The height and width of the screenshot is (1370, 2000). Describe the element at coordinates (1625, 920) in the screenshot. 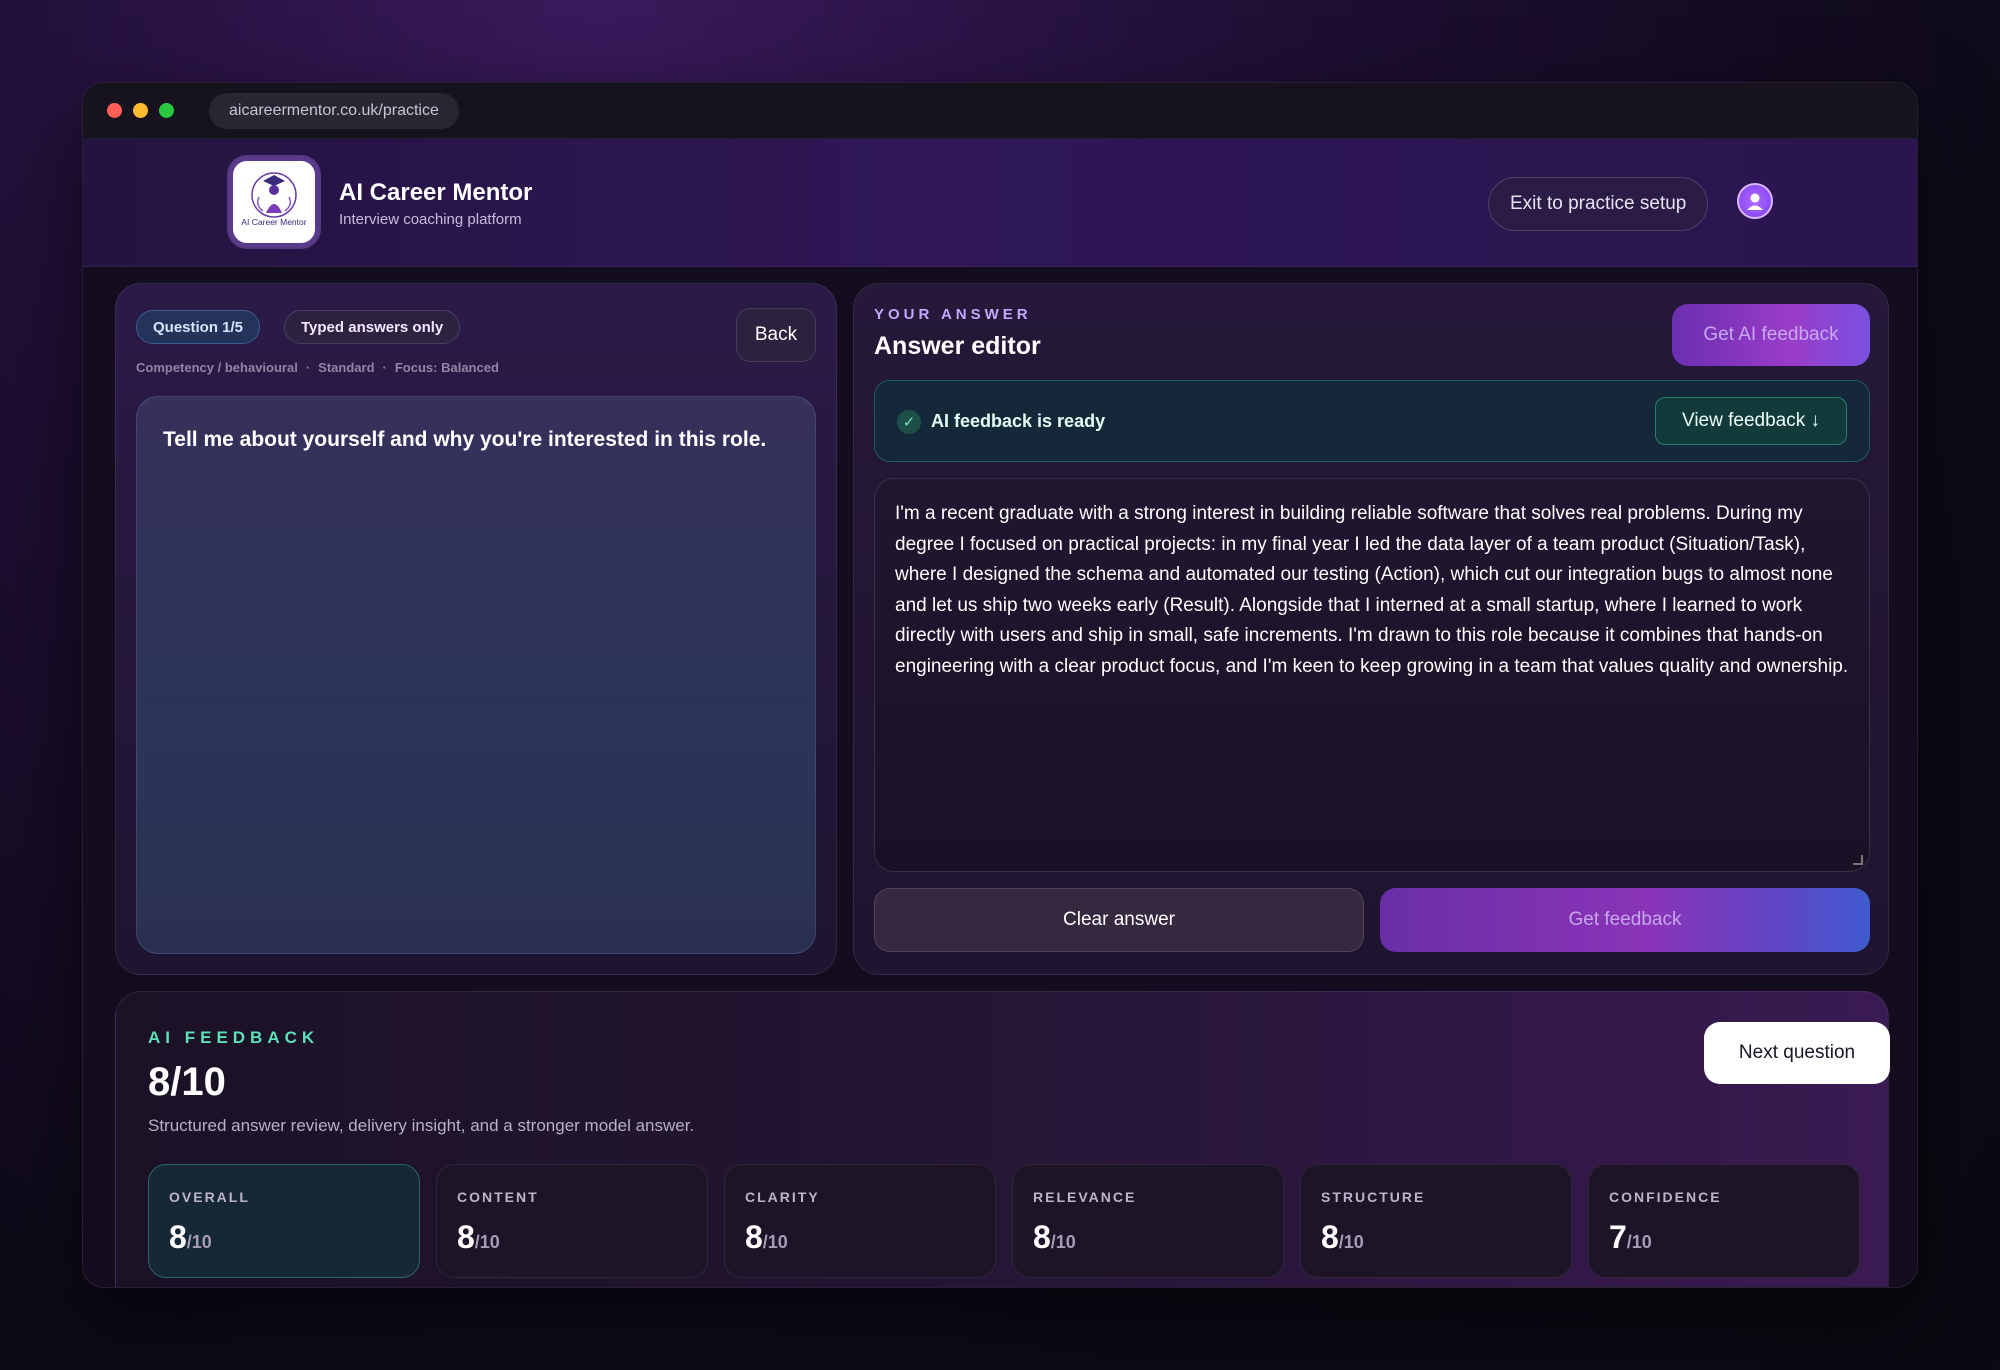

I see `get-feedback-button: Get feedback` at that location.